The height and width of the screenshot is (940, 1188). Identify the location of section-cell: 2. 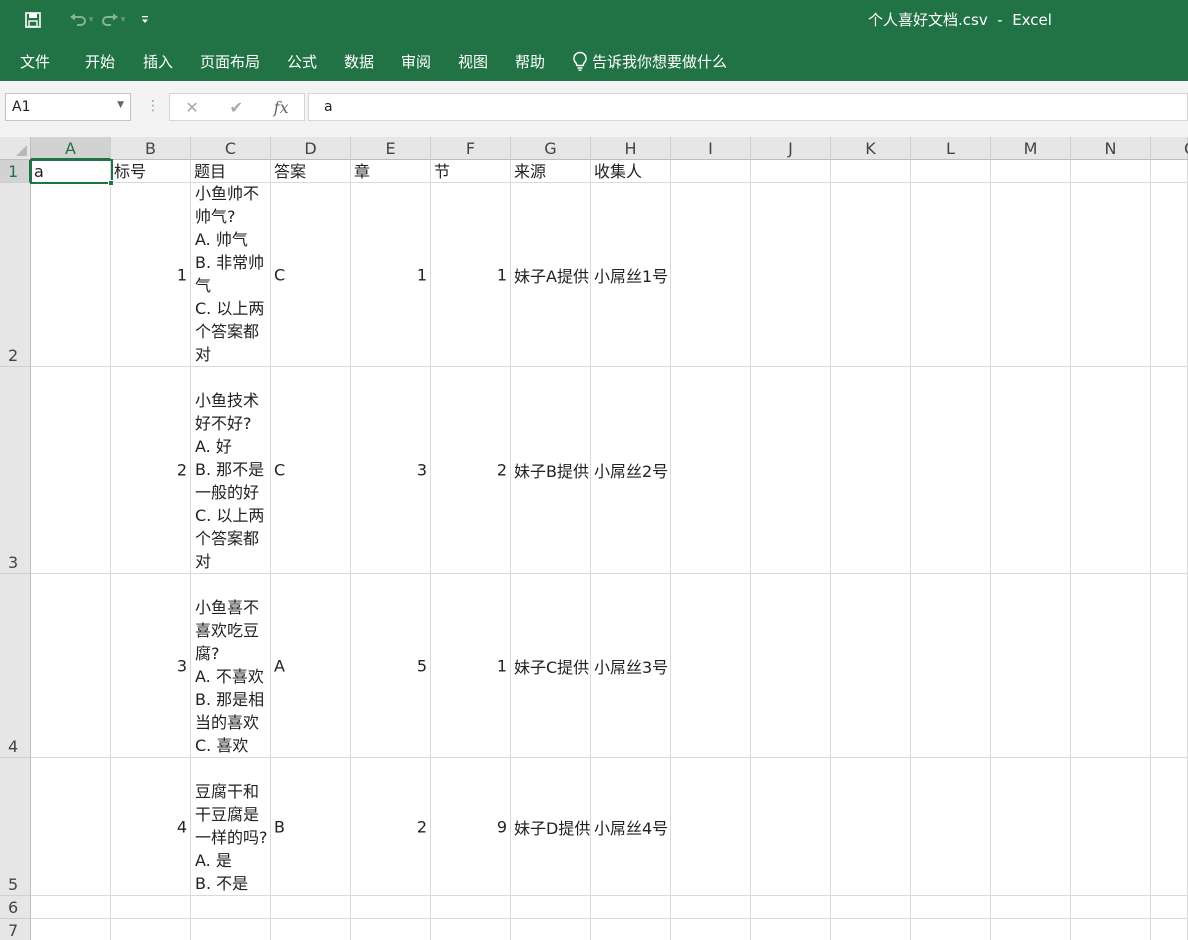
(471, 470).